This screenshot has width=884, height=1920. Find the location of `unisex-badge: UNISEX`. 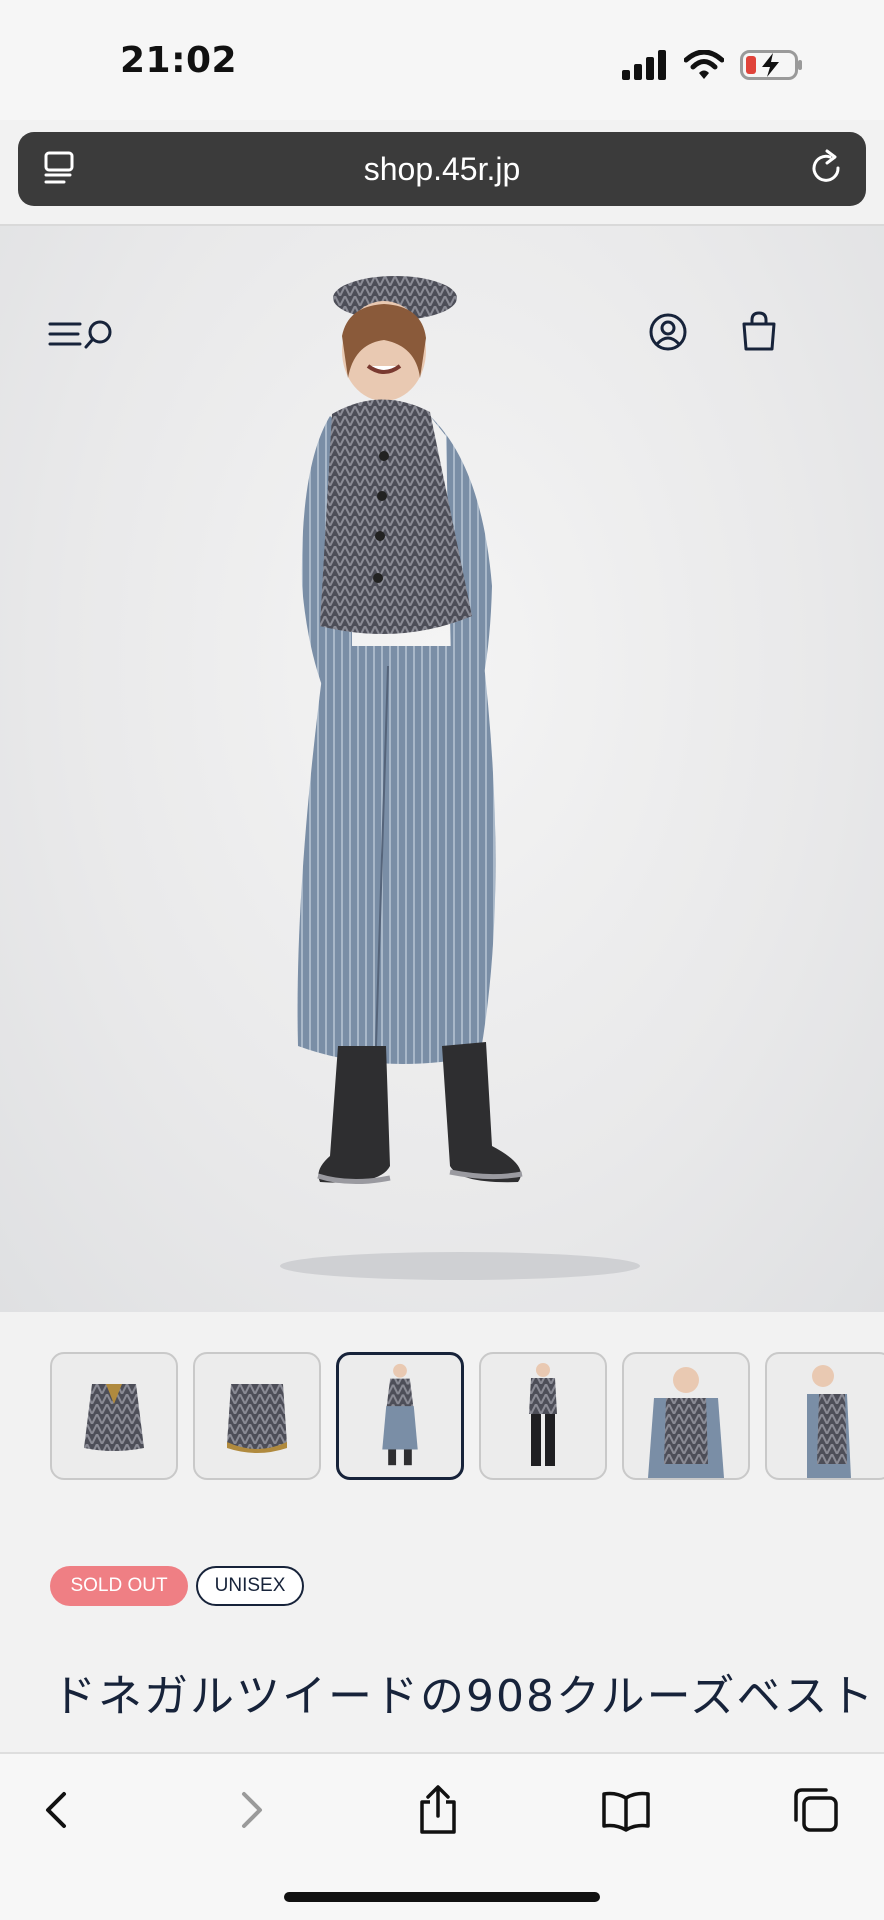

unisex-badge: UNISEX is located at coordinates (250, 1586).